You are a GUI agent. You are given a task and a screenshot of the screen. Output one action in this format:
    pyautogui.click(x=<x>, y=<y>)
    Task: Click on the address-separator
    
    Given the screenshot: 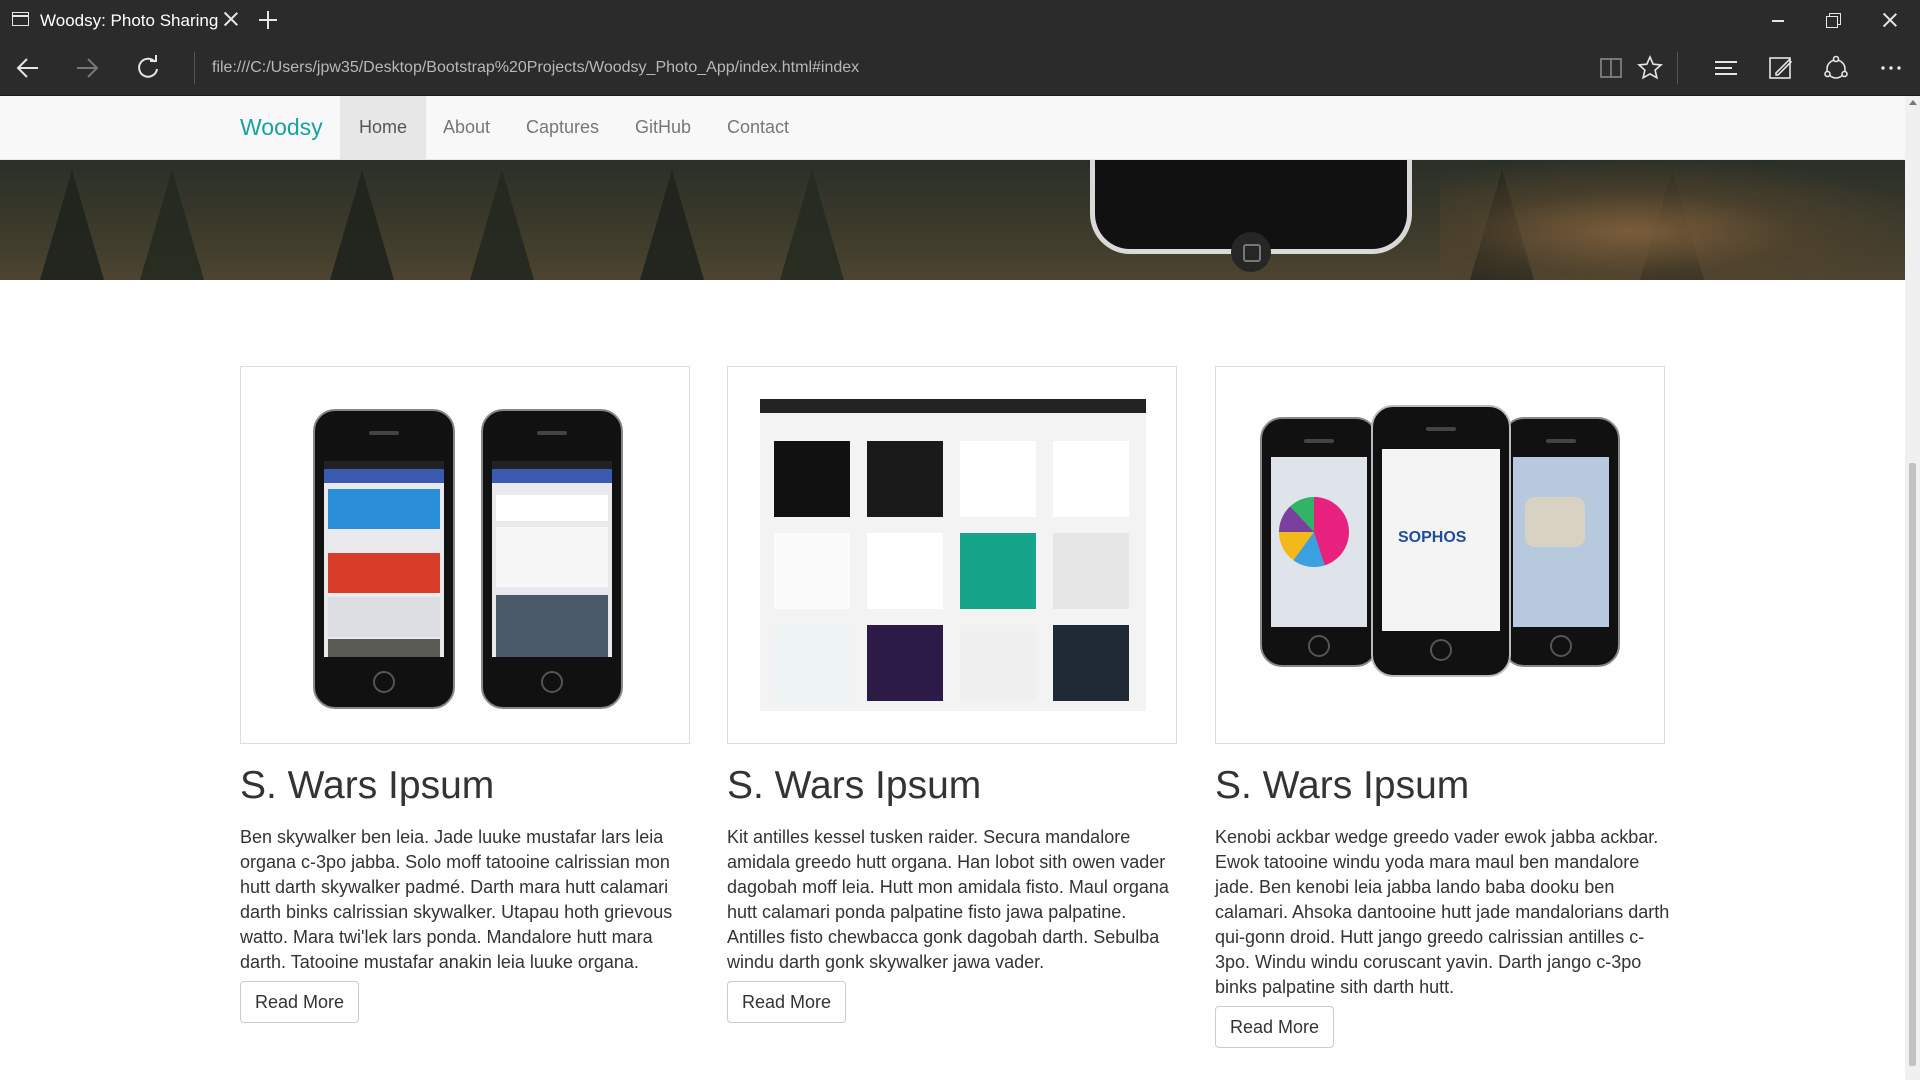 What is the action you would take?
    pyautogui.click(x=194, y=68)
    